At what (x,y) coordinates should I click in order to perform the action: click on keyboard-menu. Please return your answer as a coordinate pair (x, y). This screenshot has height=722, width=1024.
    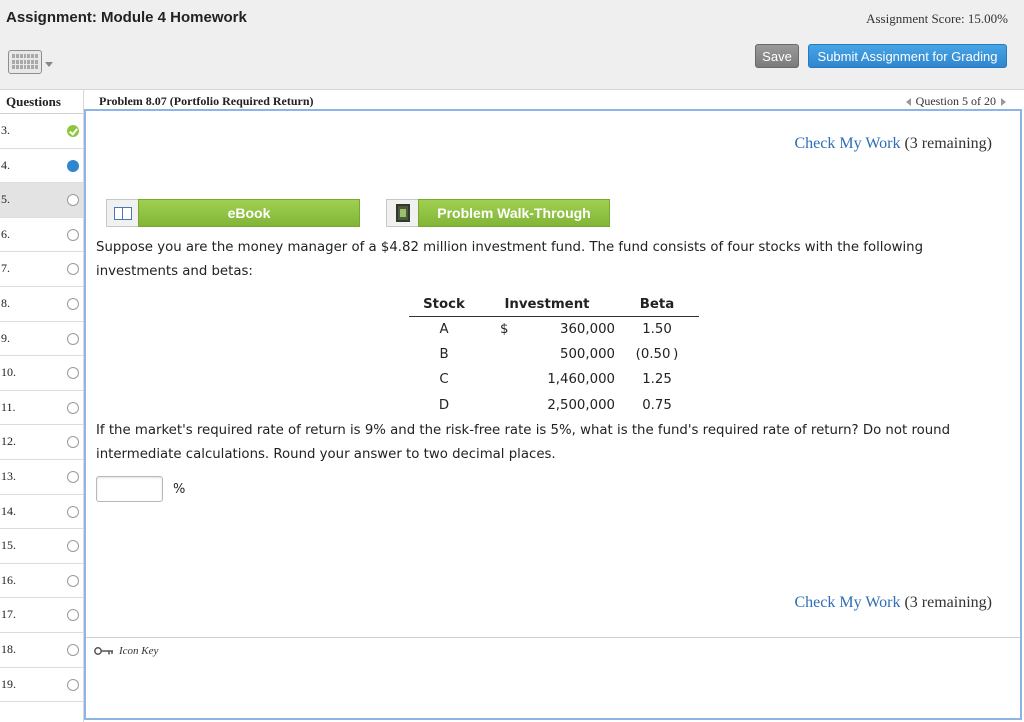
    Looking at the image, I should click on (32, 62).